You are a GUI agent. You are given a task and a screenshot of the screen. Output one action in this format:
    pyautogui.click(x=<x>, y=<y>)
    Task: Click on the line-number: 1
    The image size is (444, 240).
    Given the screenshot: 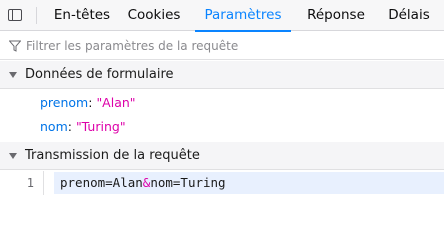 What is the action you would take?
    pyautogui.click(x=30, y=183)
    